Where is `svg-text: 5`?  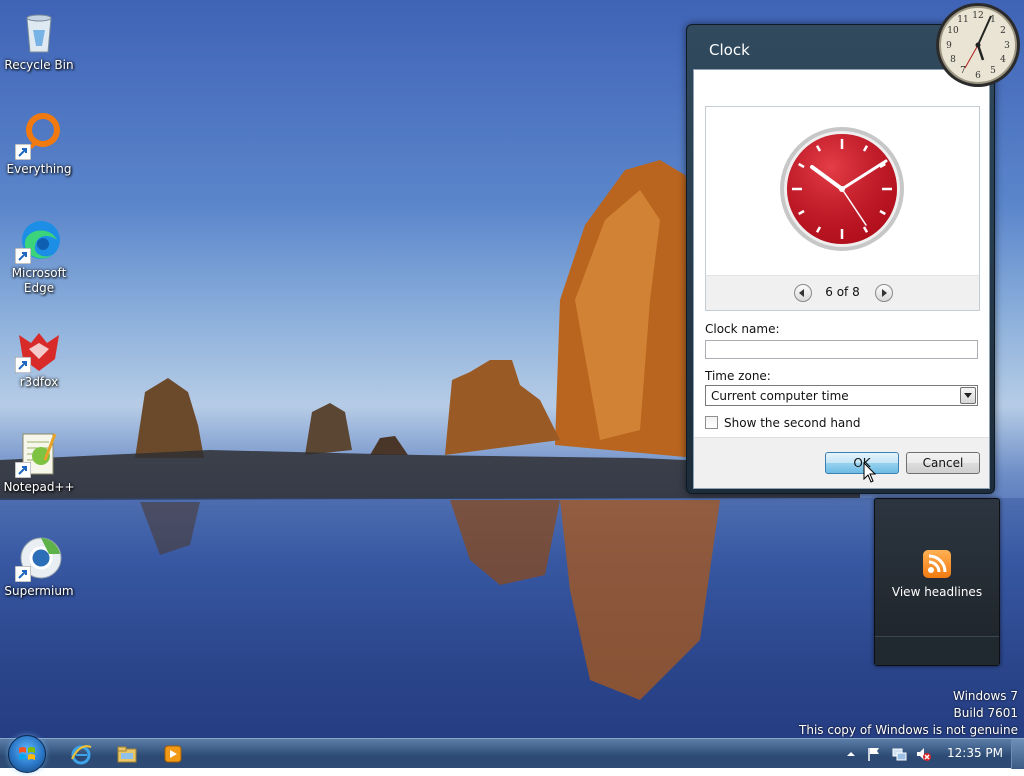 svg-text: 5 is located at coordinates (993, 71).